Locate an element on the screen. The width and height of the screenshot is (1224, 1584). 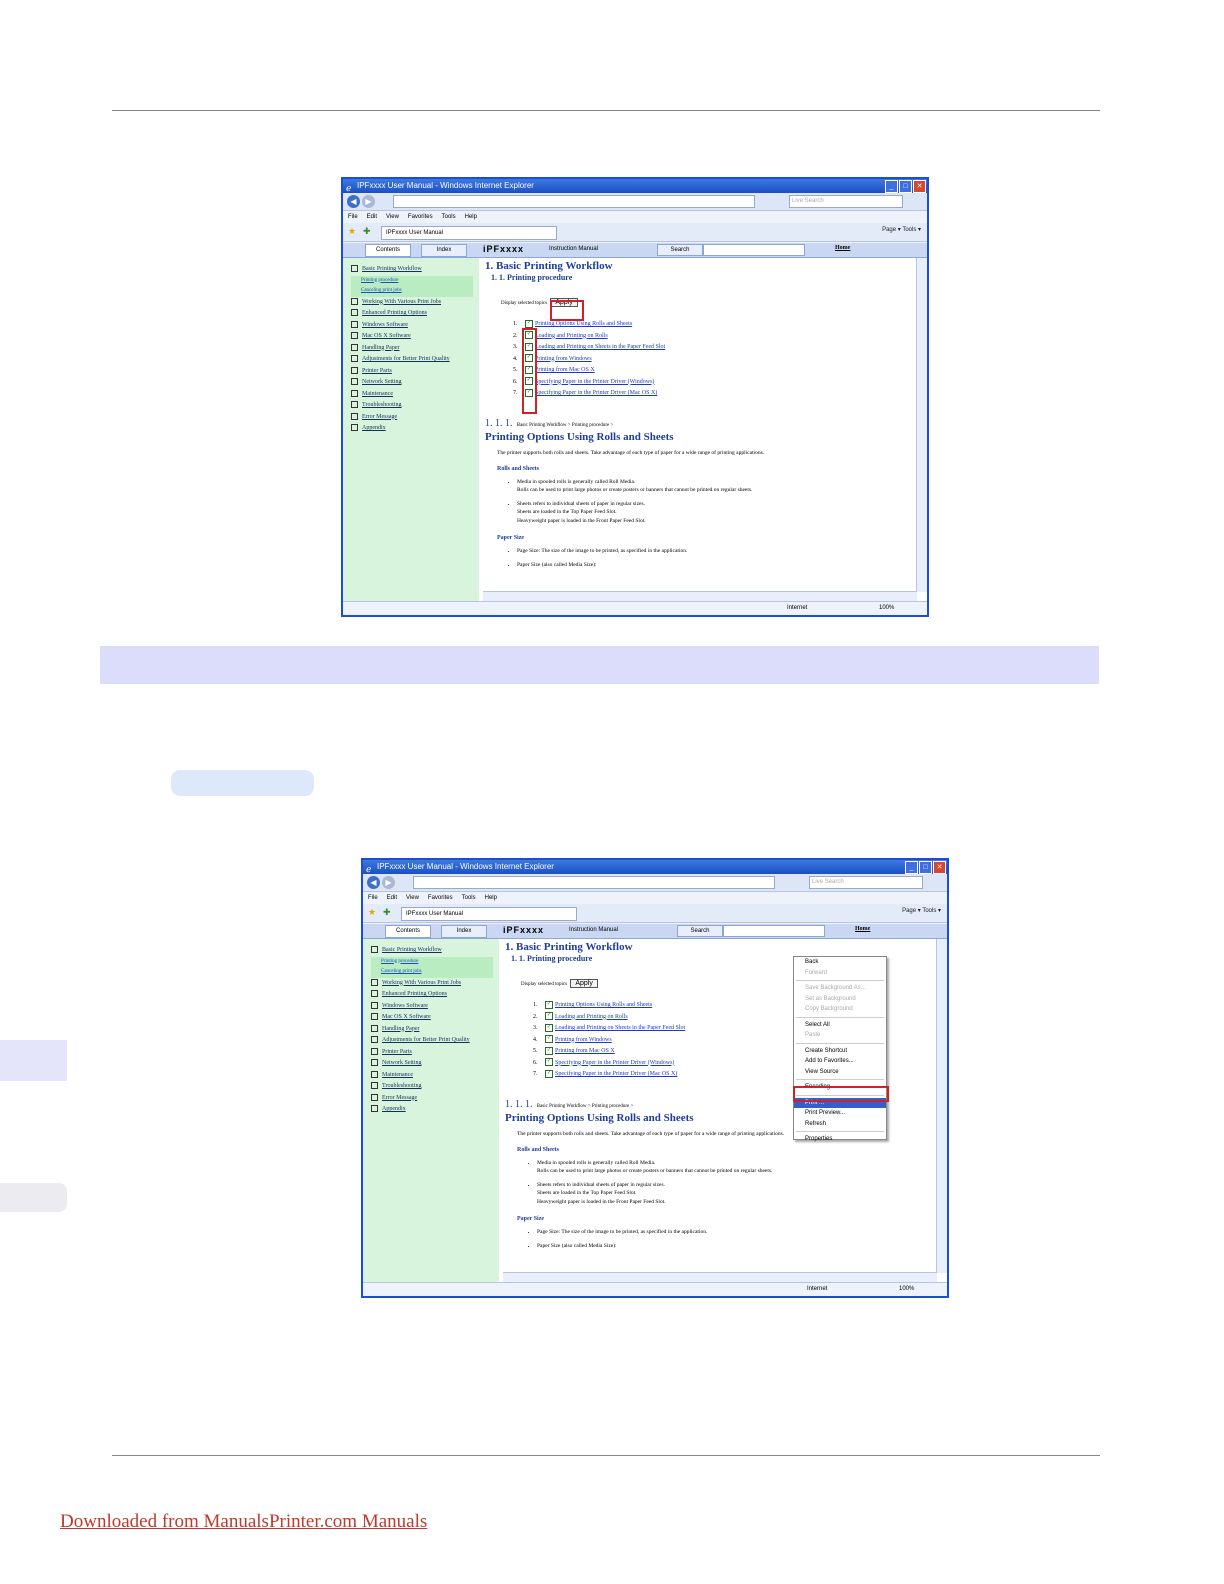
sidebar-item: Basic Printing Workflow is located at coordinates (415, 270).